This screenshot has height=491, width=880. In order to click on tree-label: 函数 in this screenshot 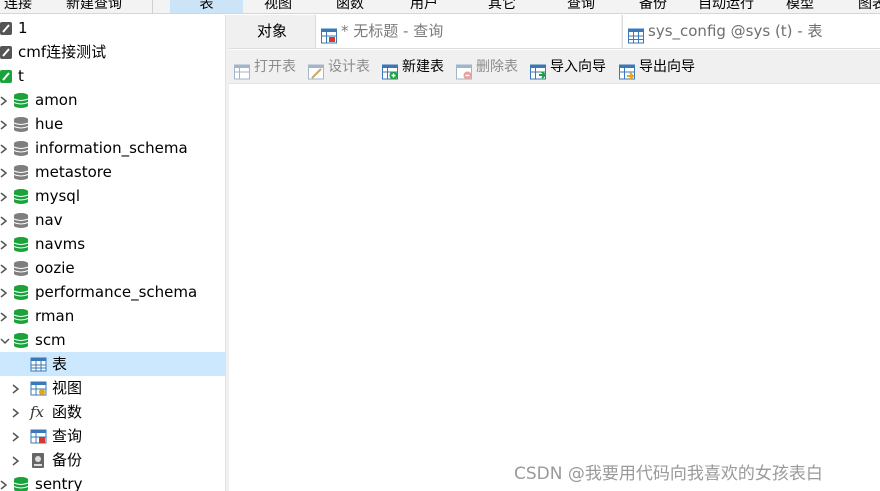, I will do `click(67, 412)`.